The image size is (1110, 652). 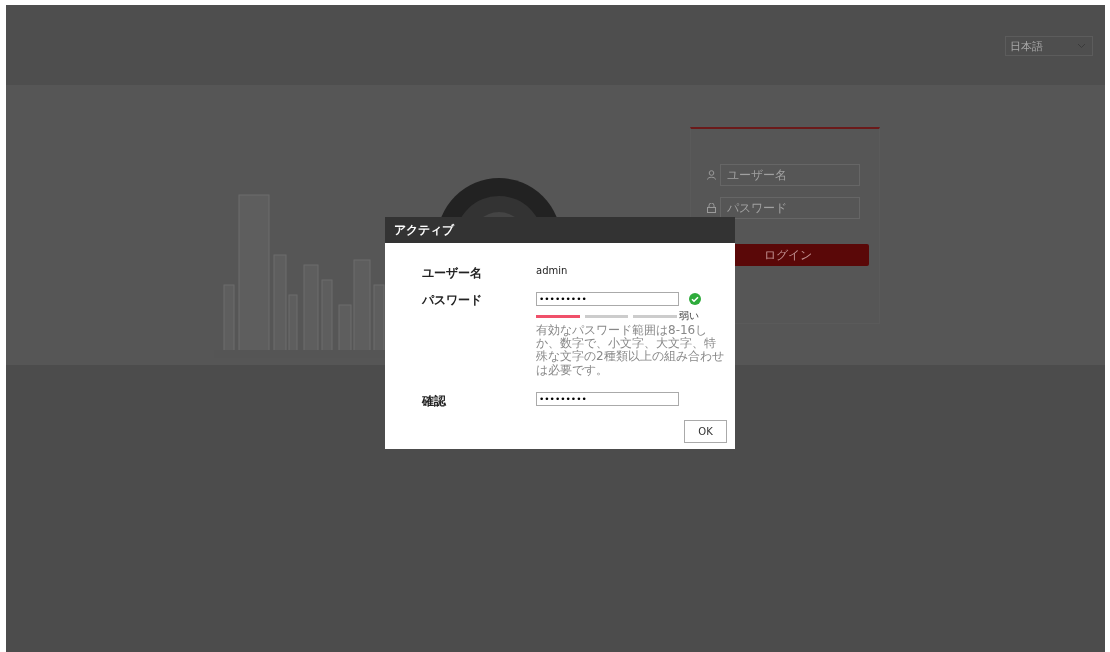 What do you see at coordinates (607, 398) in the screenshot?
I see `confirm-password-field: •••••••••` at bounding box center [607, 398].